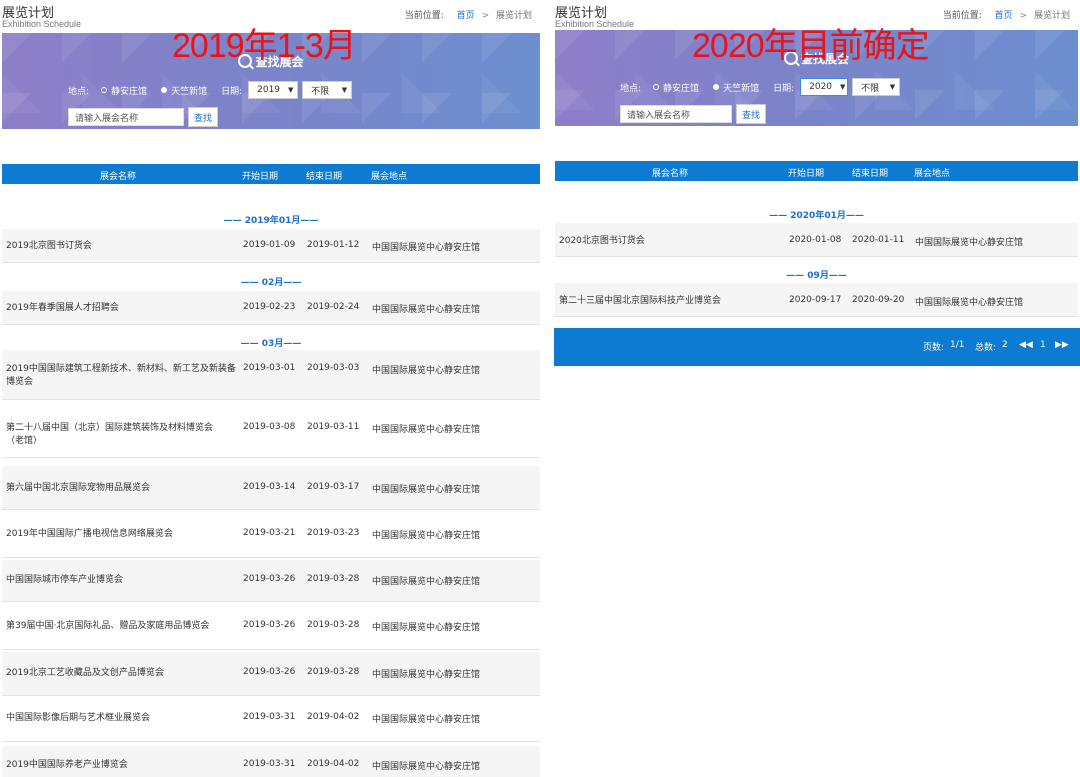 This screenshot has width=1080, height=777. I want to click on exhibition-name: 第二十三届中国北京国际科技产业博览会, so click(640, 301).